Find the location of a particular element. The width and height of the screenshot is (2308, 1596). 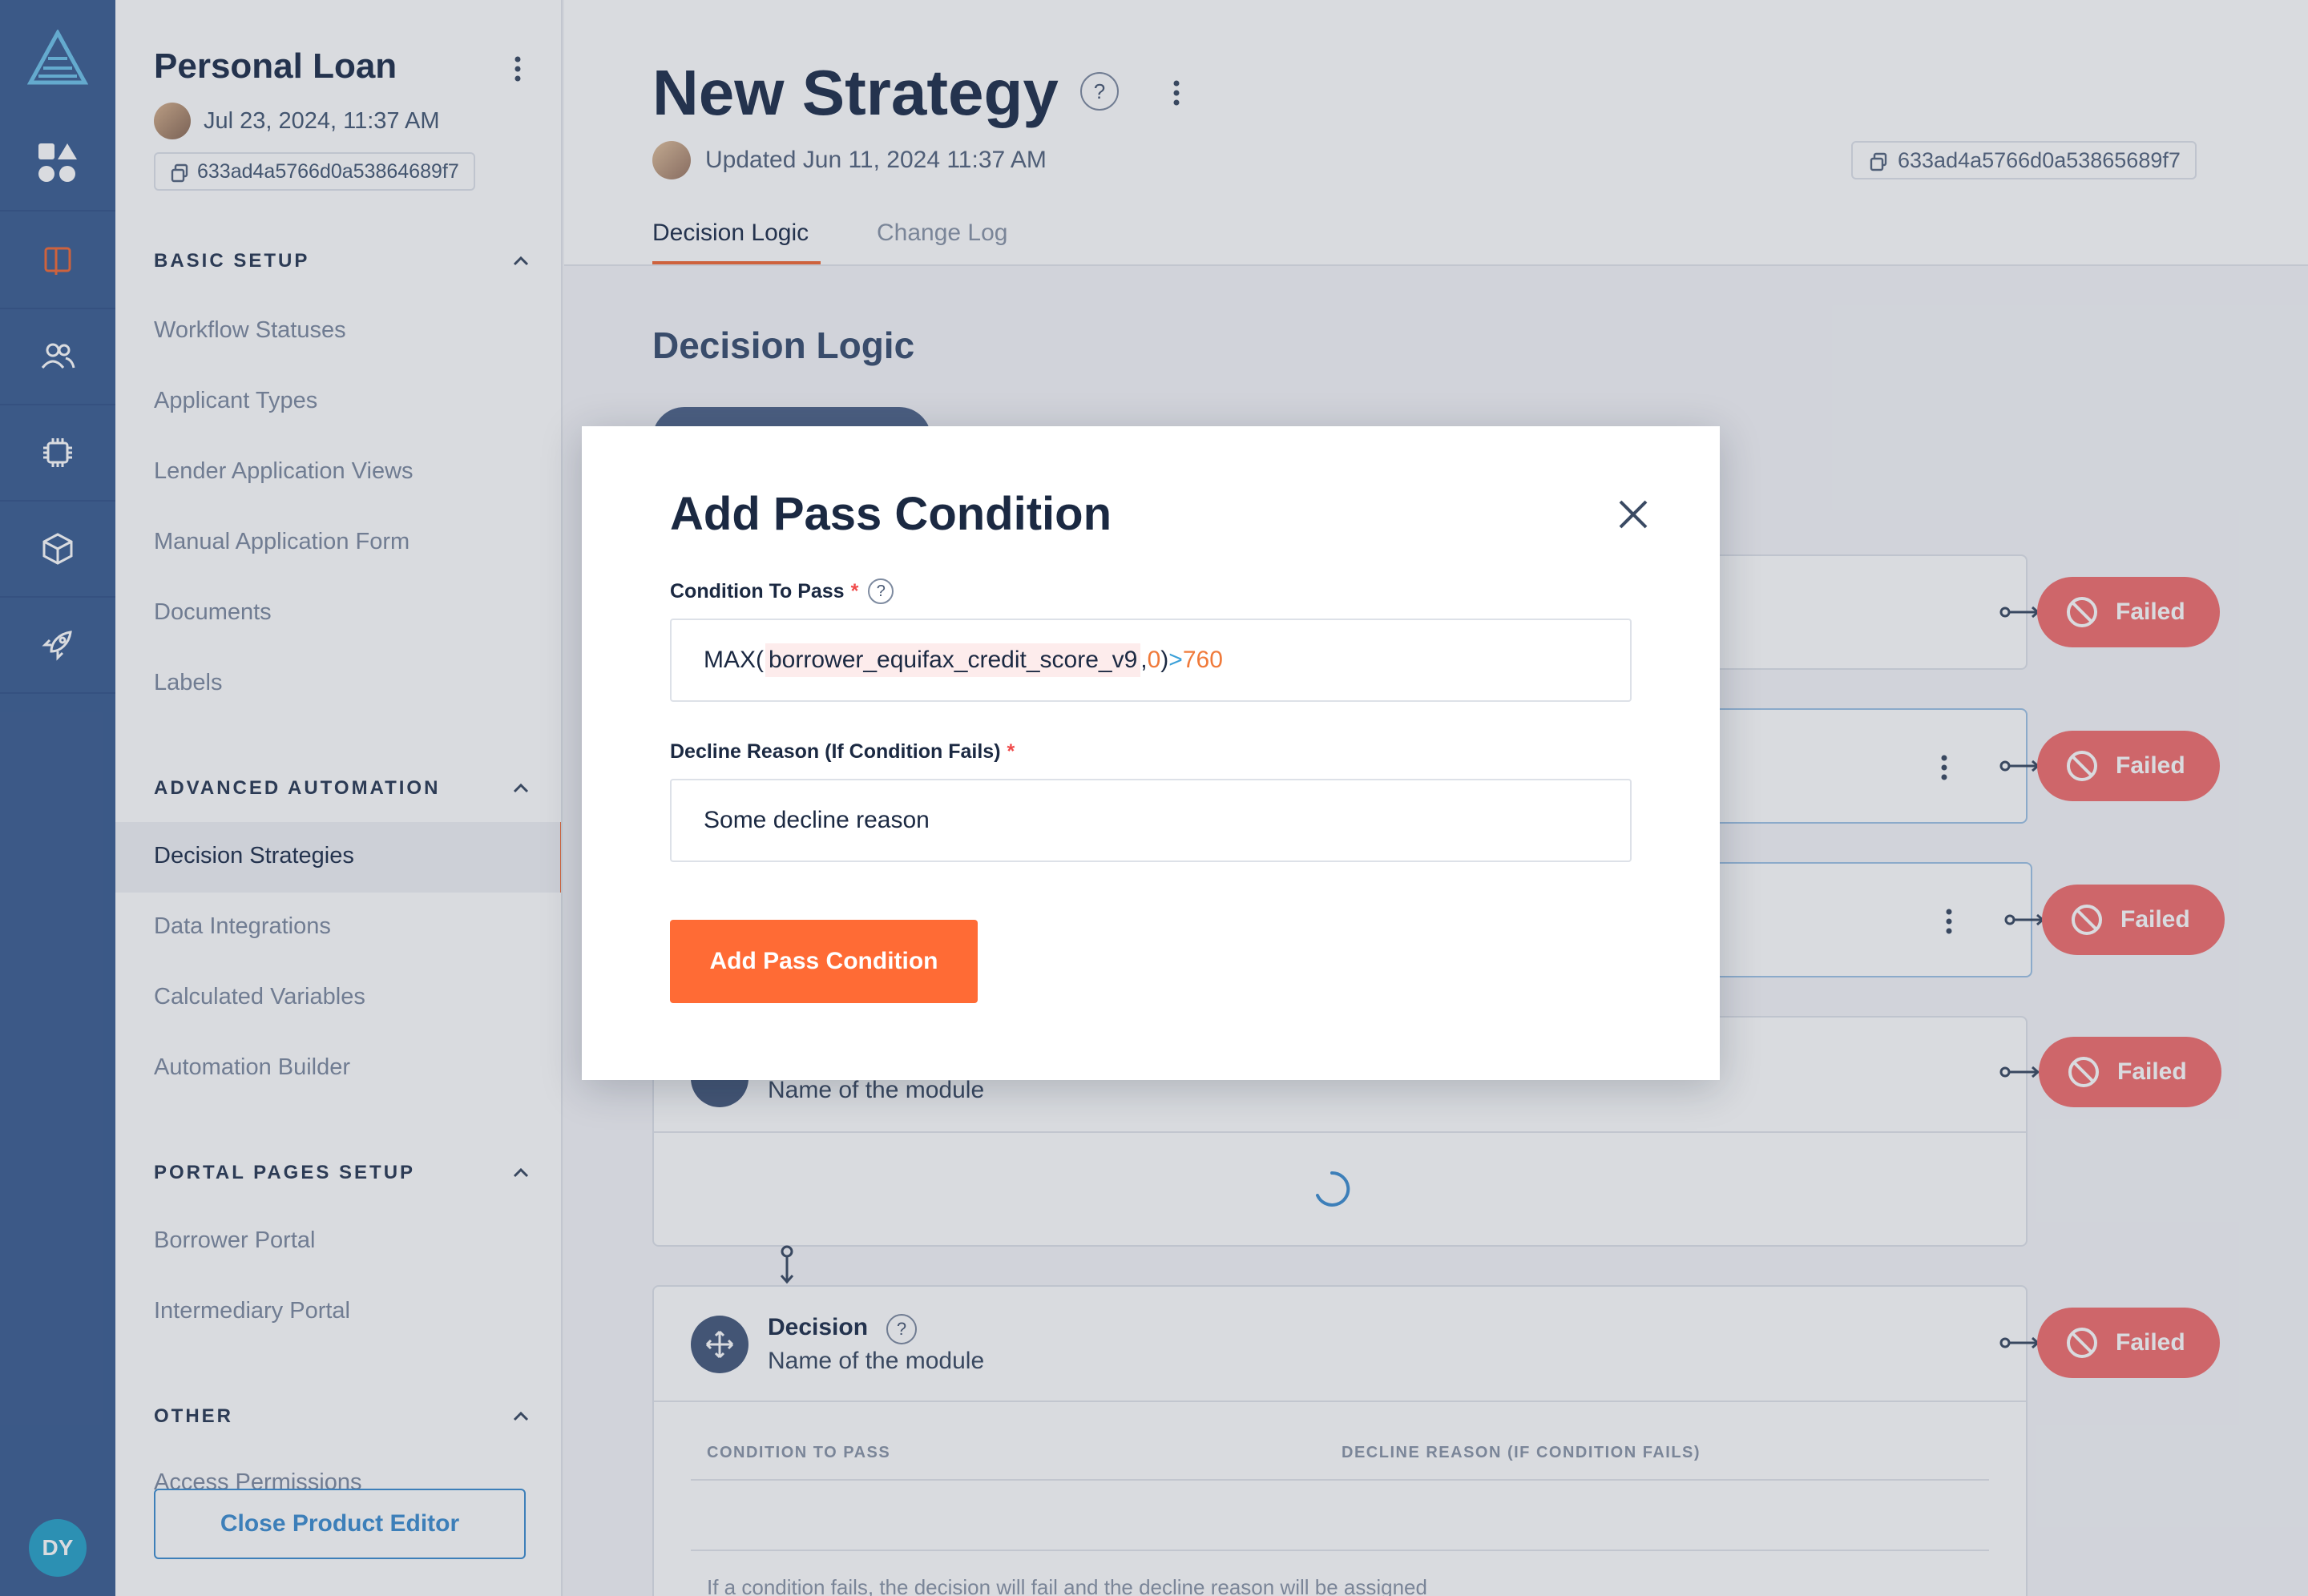

decline-value: Some decline reason is located at coordinates (817, 820).